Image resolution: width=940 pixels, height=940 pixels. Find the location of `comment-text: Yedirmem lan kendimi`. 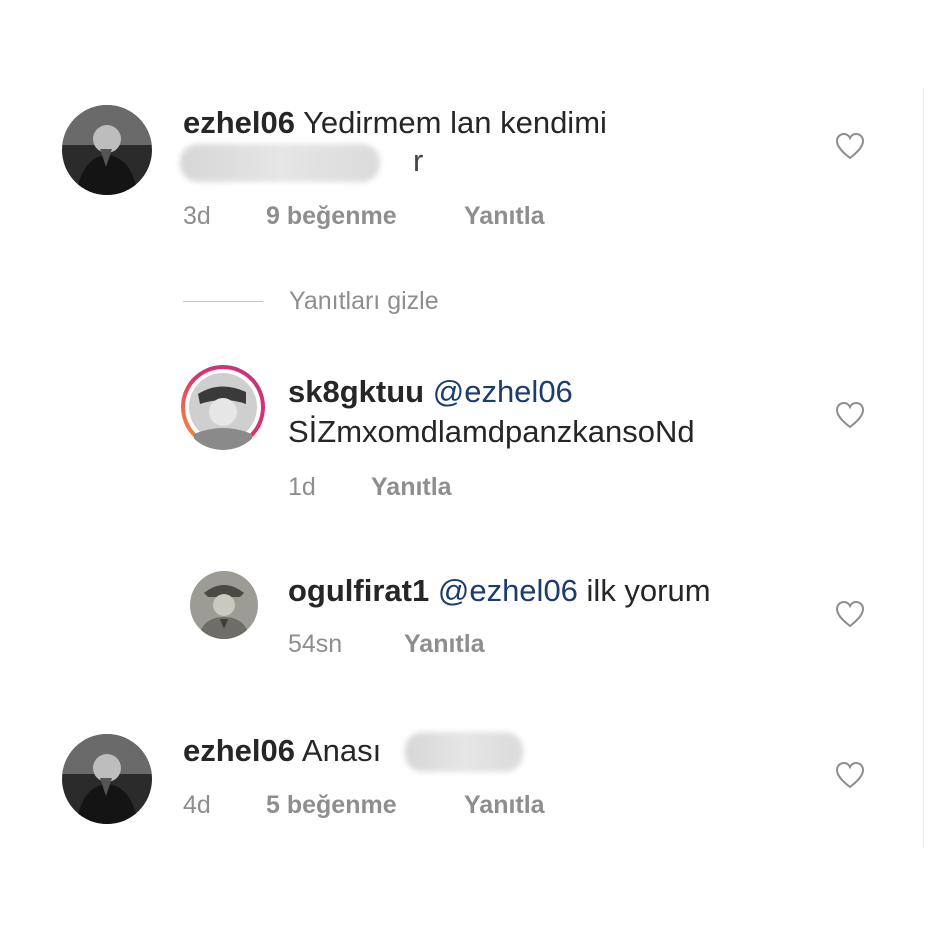

comment-text: Yedirmem lan kendimi is located at coordinates (455, 122).